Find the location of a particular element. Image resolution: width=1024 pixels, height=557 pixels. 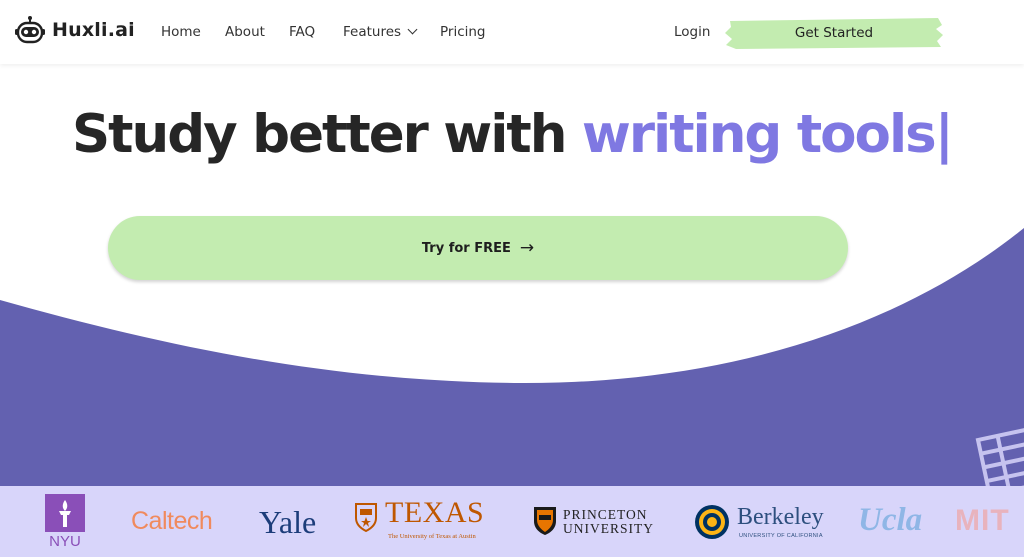

brand-name: Huxli.ai is located at coordinates (93, 30).